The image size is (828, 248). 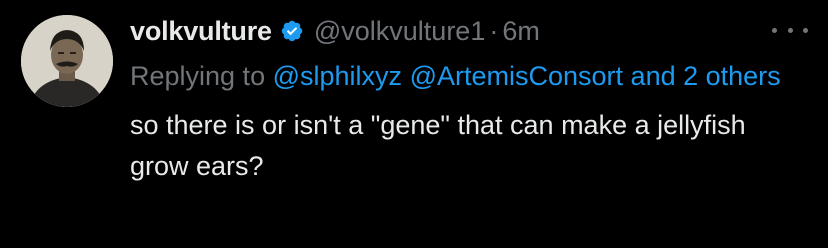 What do you see at coordinates (292, 31) in the screenshot?
I see `verified-badge-icon` at bounding box center [292, 31].